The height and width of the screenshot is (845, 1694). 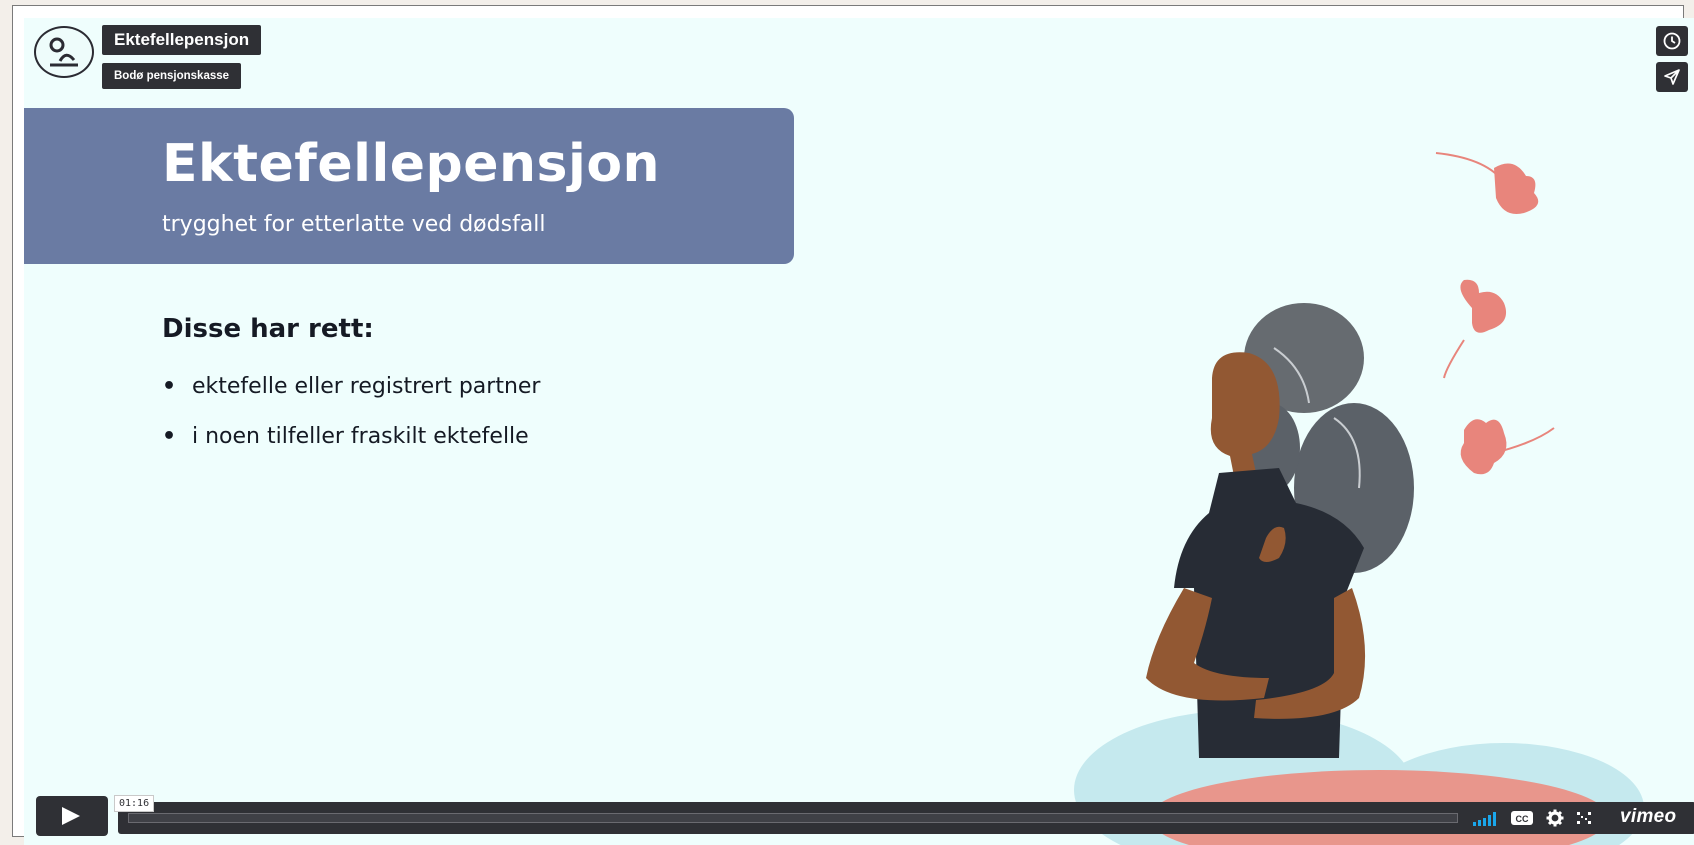 I want to click on progress-bar, so click(x=793, y=818).